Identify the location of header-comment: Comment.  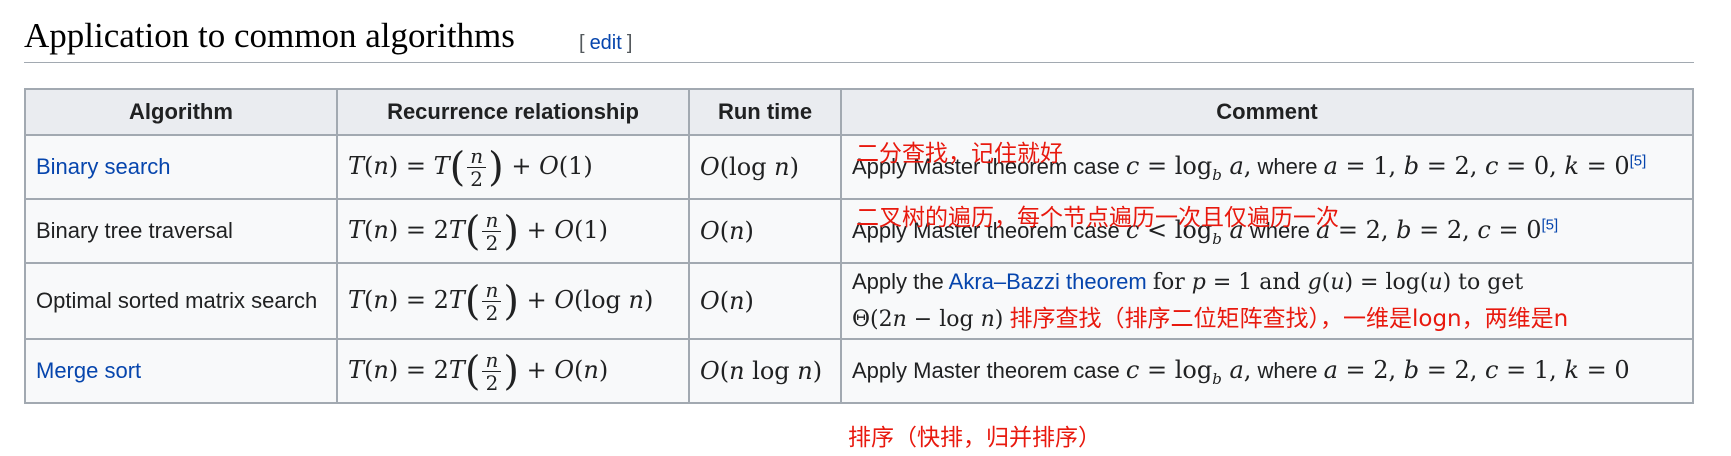
(1267, 112).